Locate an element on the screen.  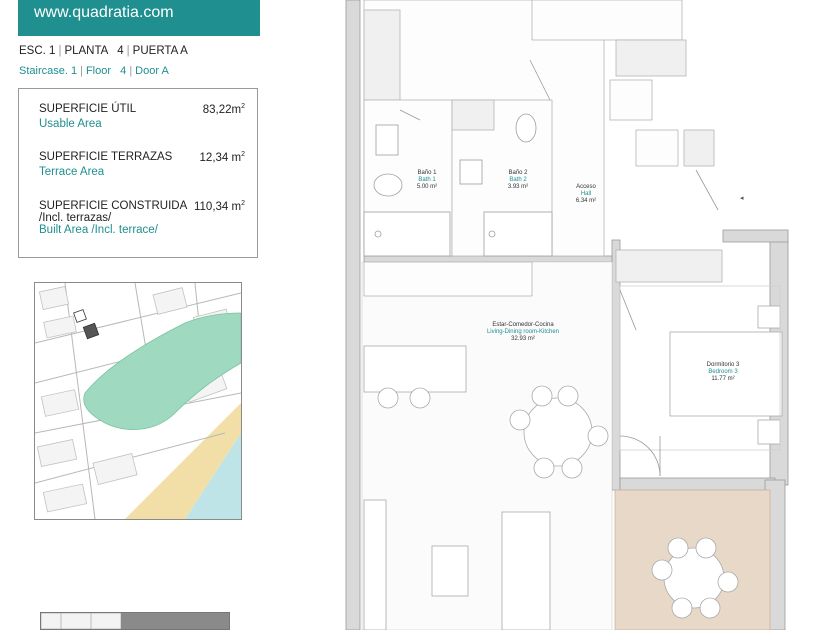
door-es: PUERTA A is located at coordinates (160, 51).